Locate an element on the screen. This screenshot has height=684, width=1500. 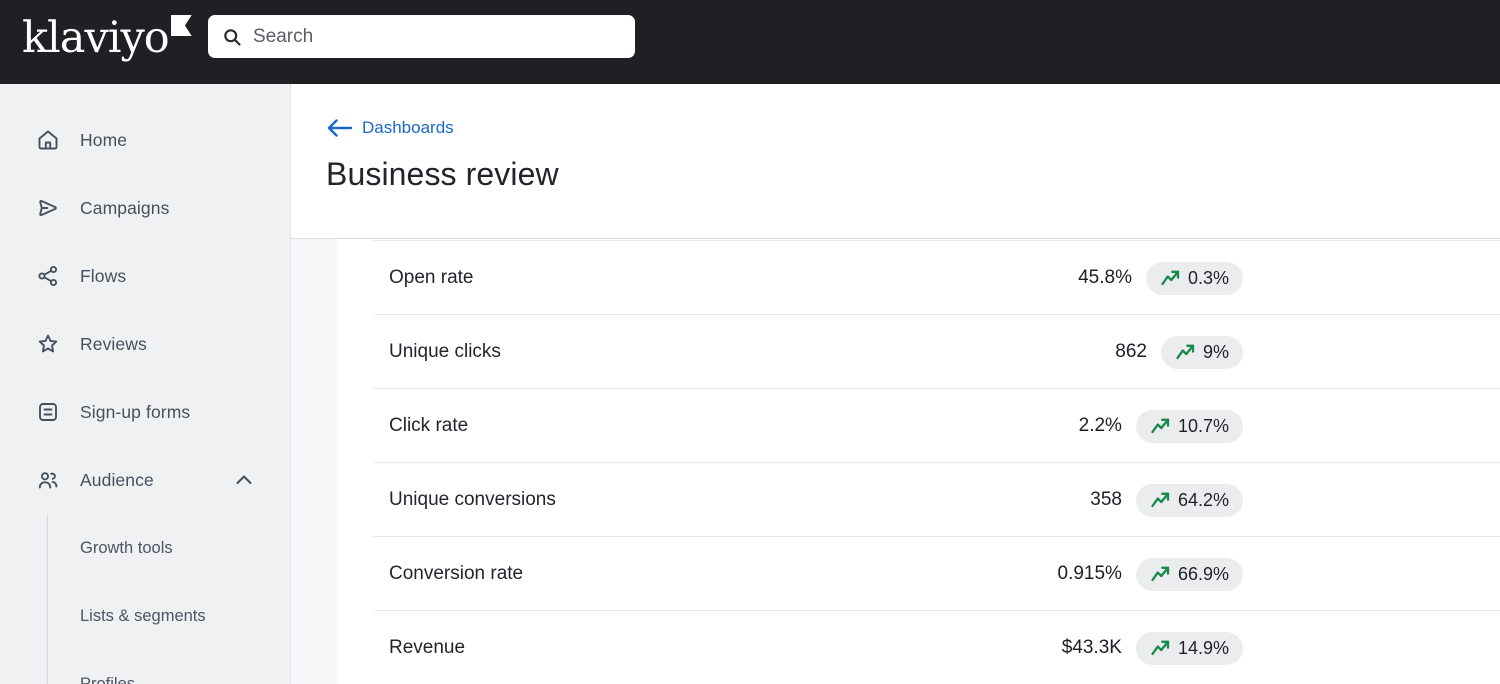
chevron-up-icon is located at coordinates (244, 480).